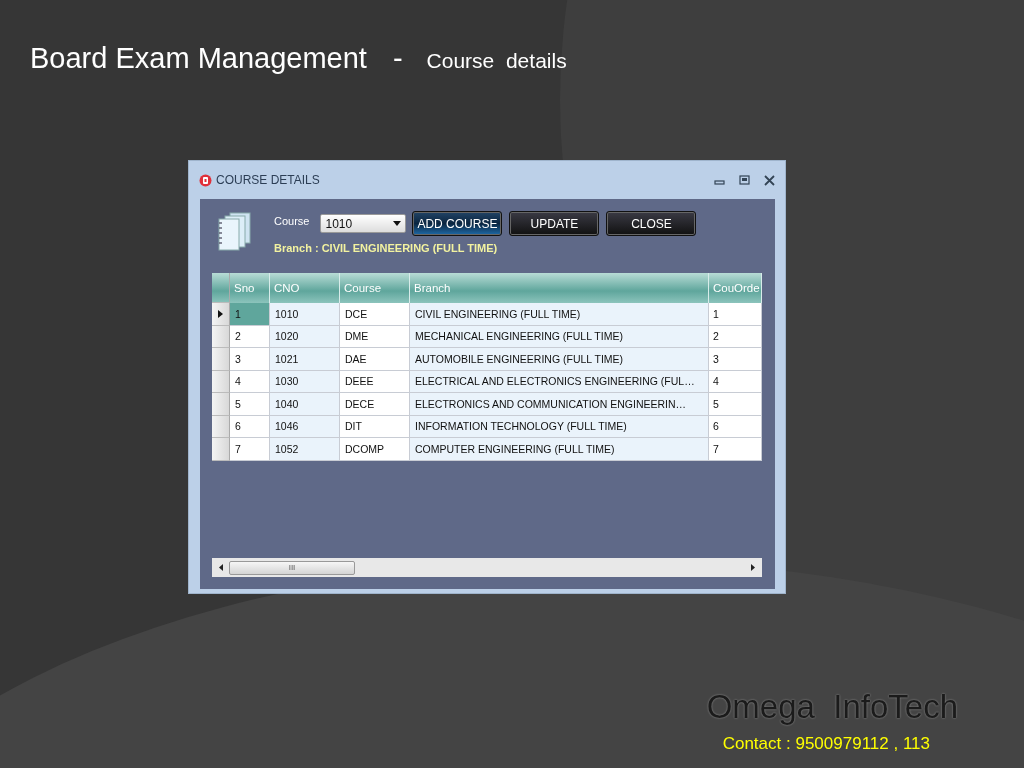  I want to click on table-cell: 1010, so click(305, 314).